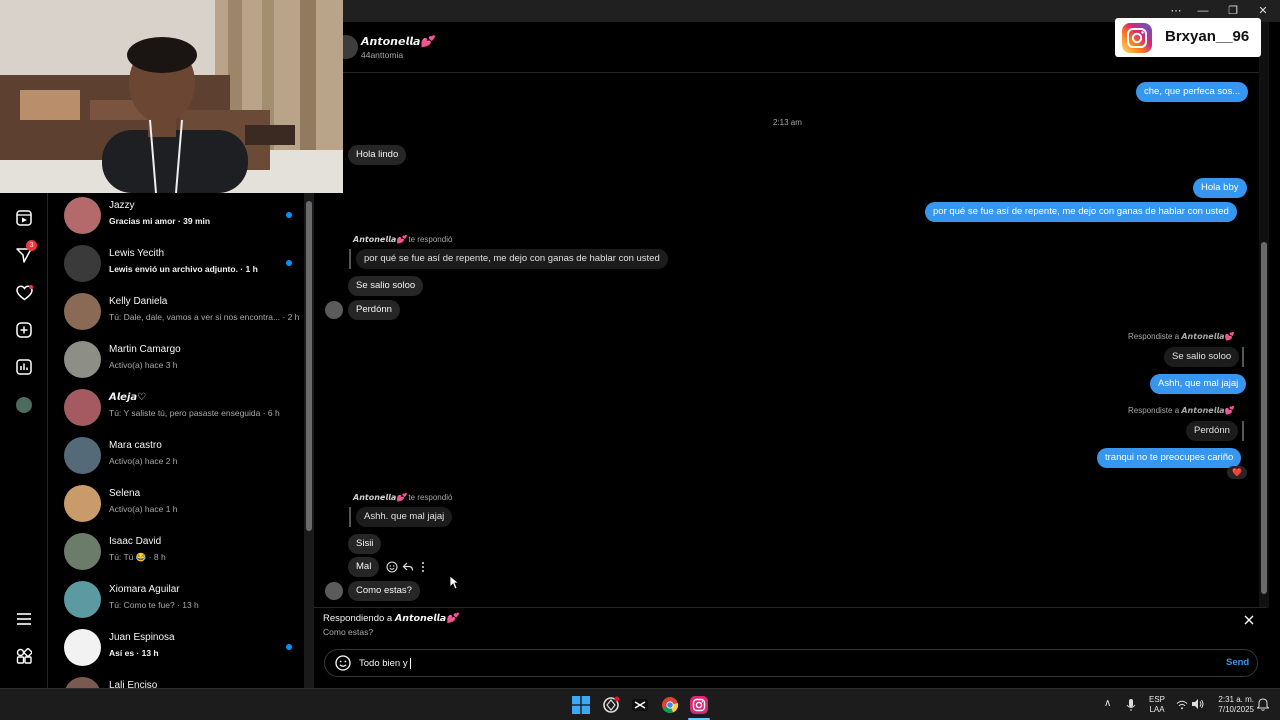 Image resolution: width=1280 pixels, height=720 pixels. I want to click on capcut-icon, so click(640, 705).